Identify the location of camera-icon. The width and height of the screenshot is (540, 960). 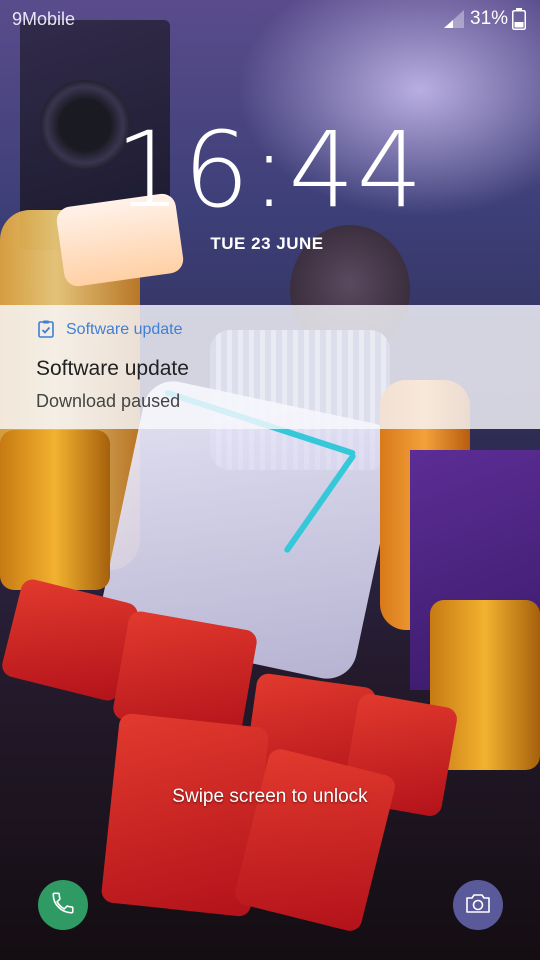
(478, 905).